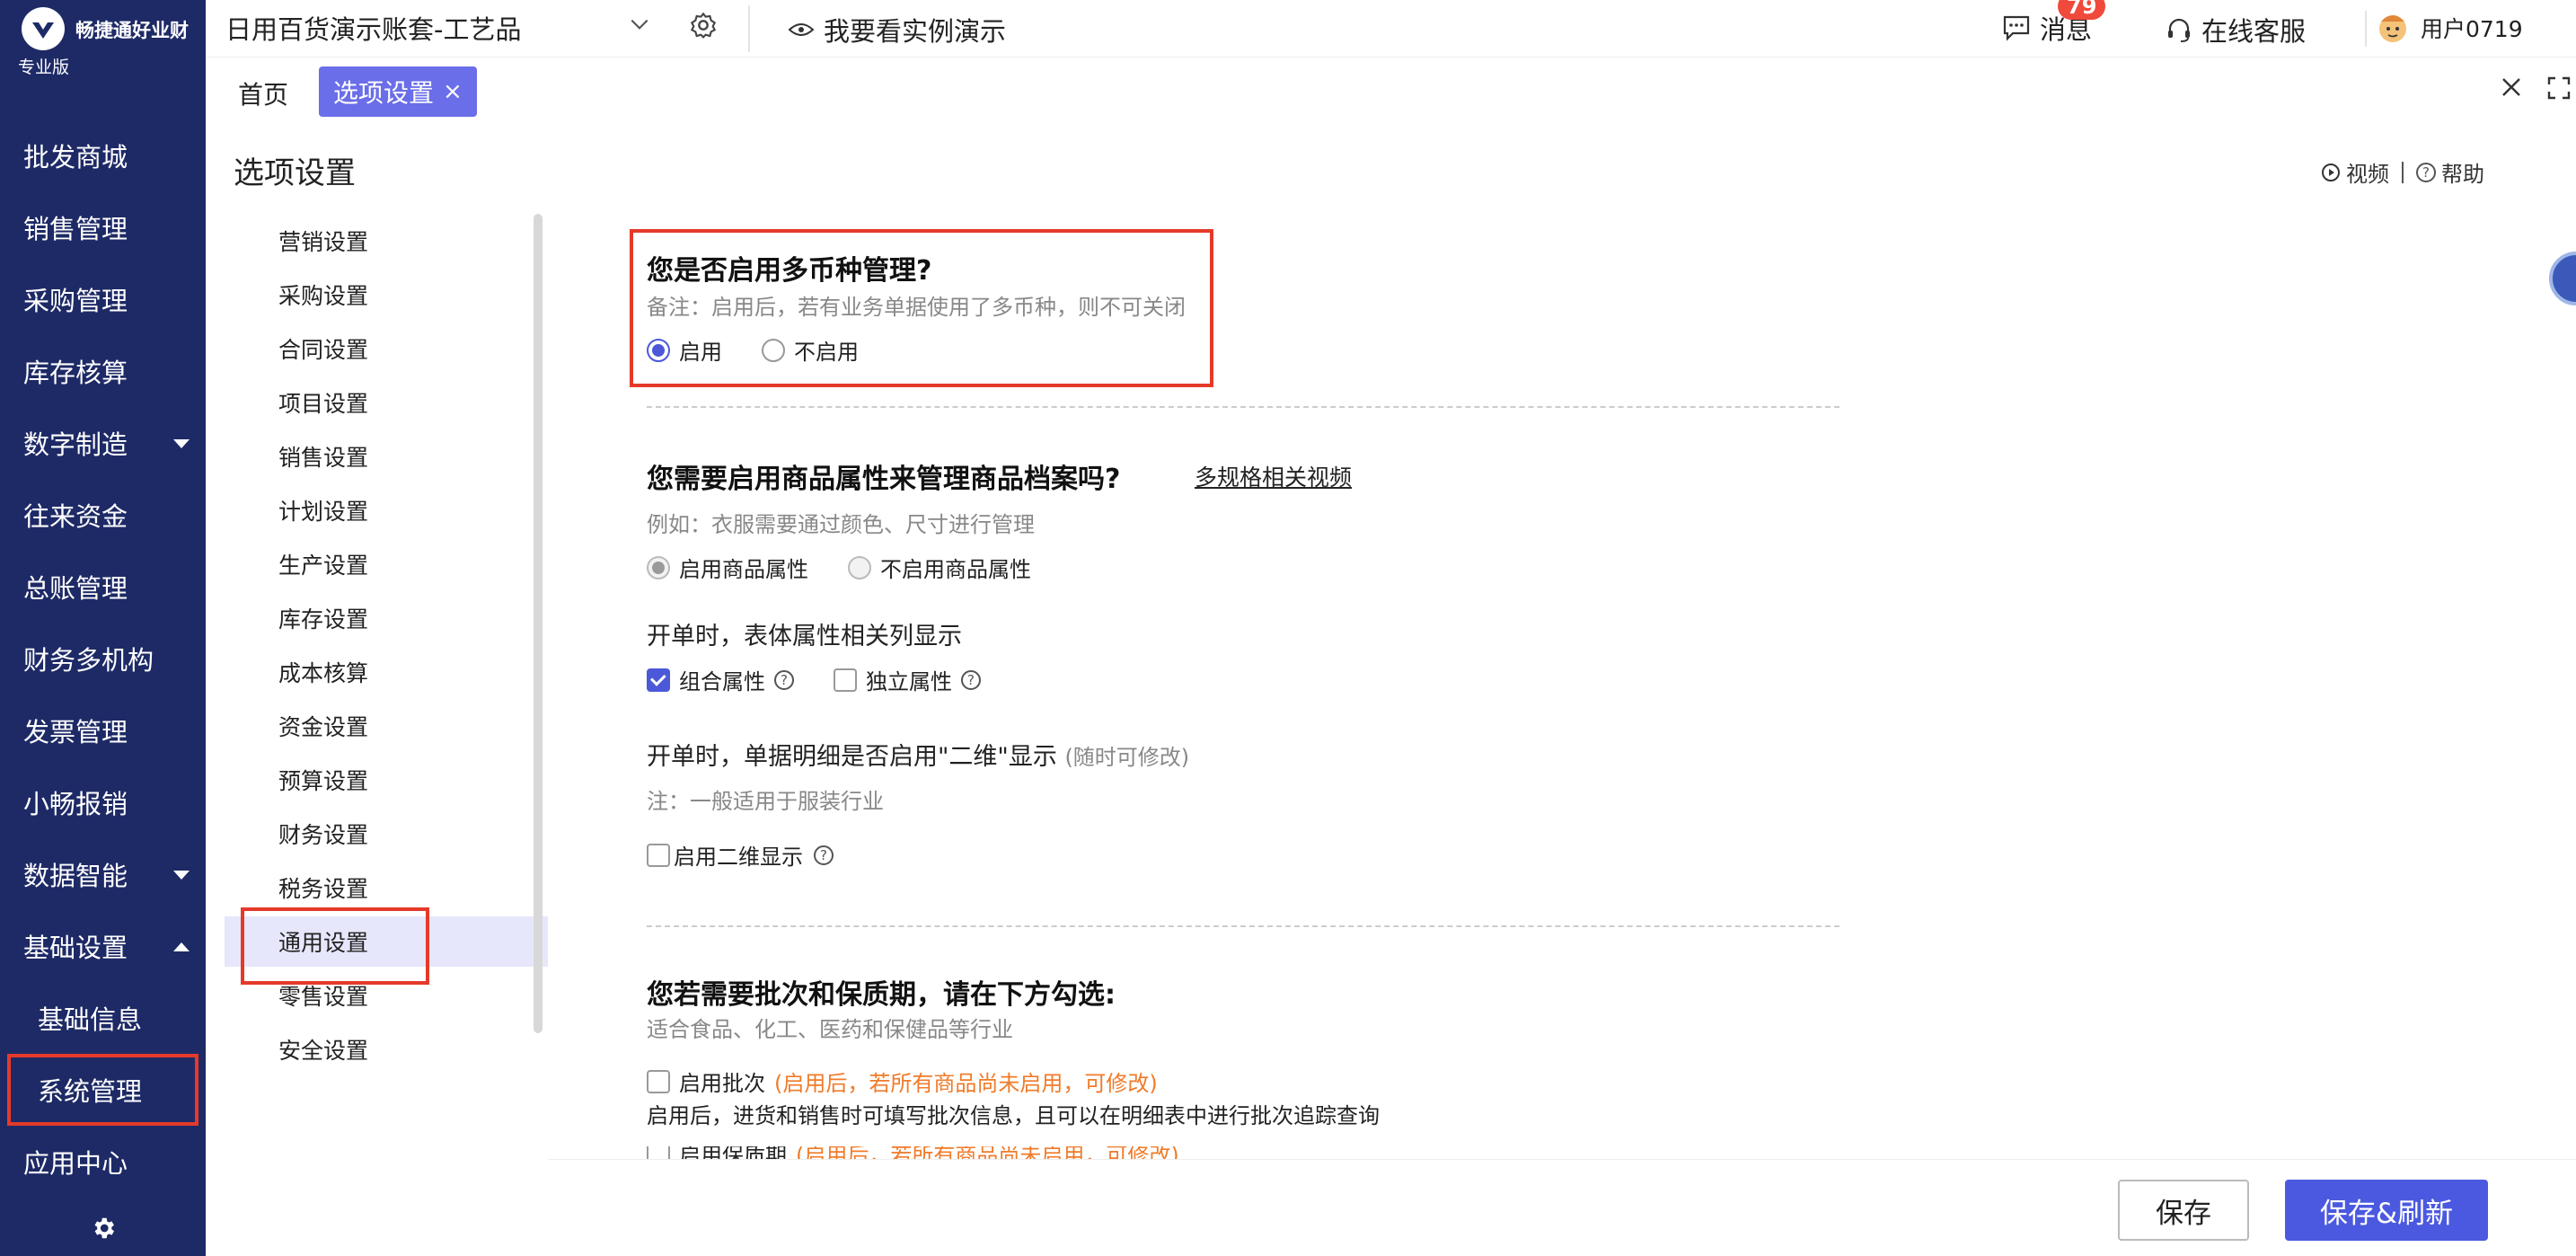 The width and height of the screenshot is (2576, 1256). What do you see at coordinates (386, 1049) in the screenshot?
I see `settings-nav-security: 安全设置` at bounding box center [386, 1049].